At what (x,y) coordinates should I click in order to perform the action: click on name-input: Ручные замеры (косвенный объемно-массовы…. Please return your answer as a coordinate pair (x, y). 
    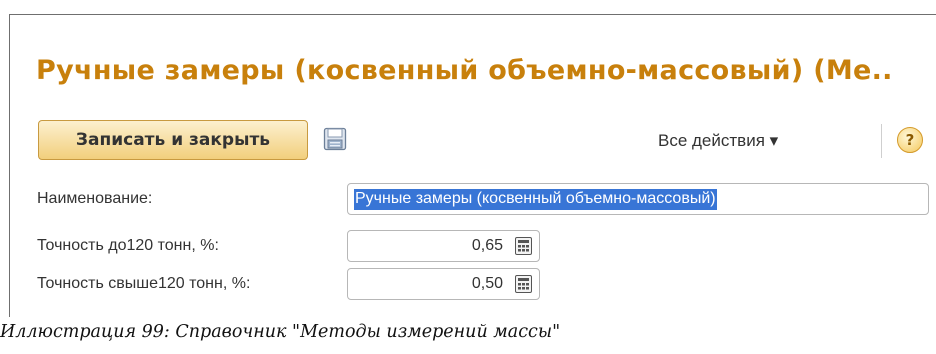
    Looking at the image, I should click on (638, 199).